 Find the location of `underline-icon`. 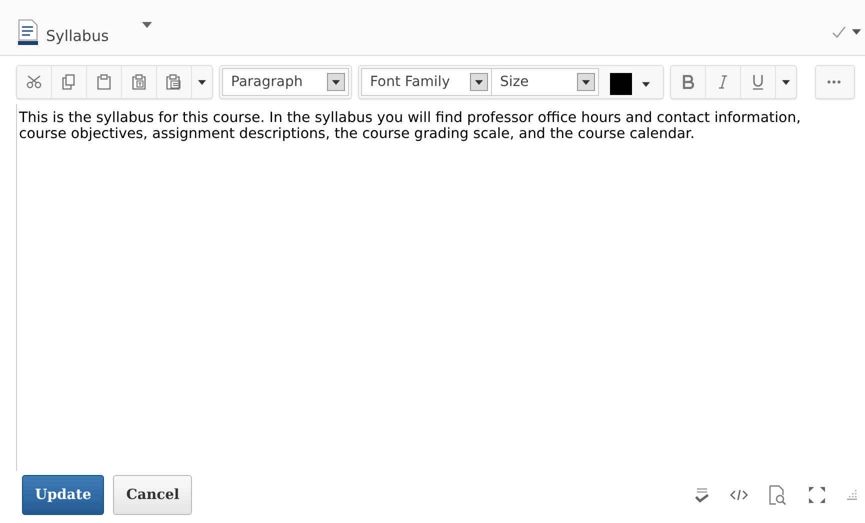

underline-icon is located at coordinates (758, 82).